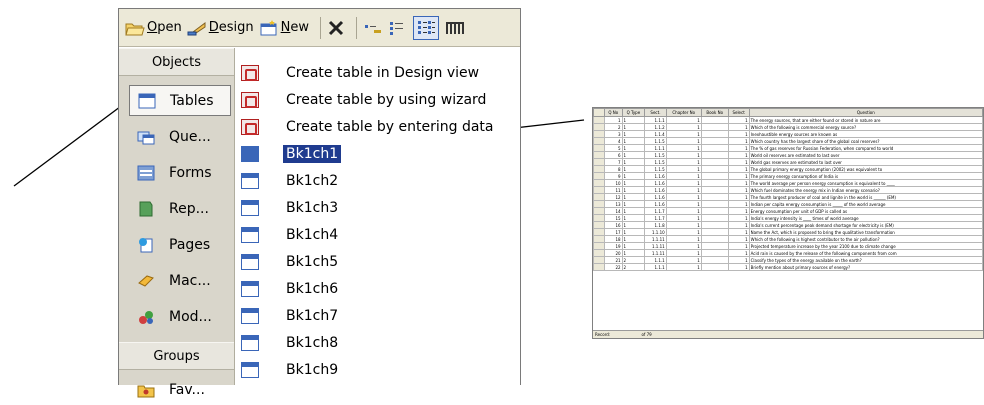 The height and width of the screenshot is (405, 984). What do you see at coordinates (288, 289) in the screenshot?
I see `list-item: Bk1ch6` at bounding box center [288, 289].